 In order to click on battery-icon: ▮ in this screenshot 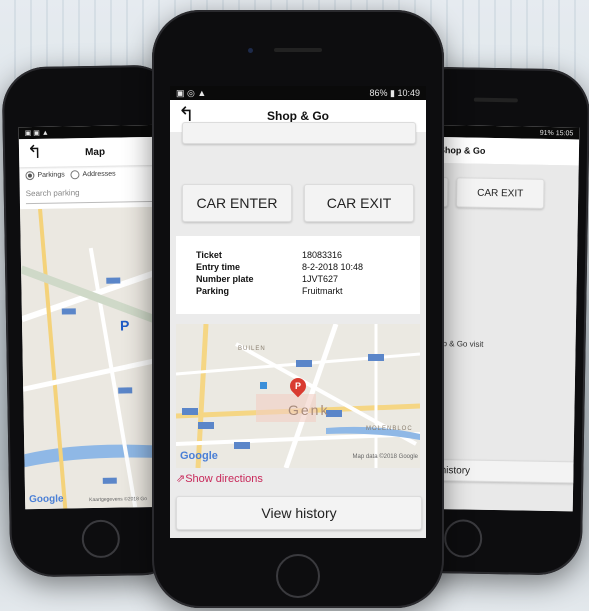, I will do `click(392, 92)`.